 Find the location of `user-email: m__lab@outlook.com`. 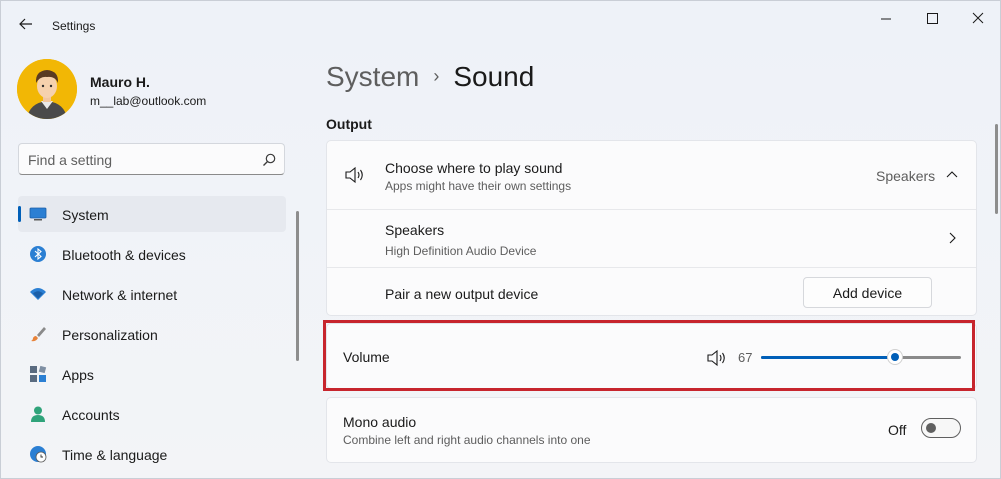

user-email: m__lab@outlook.com is located at coordinates (148, 101).